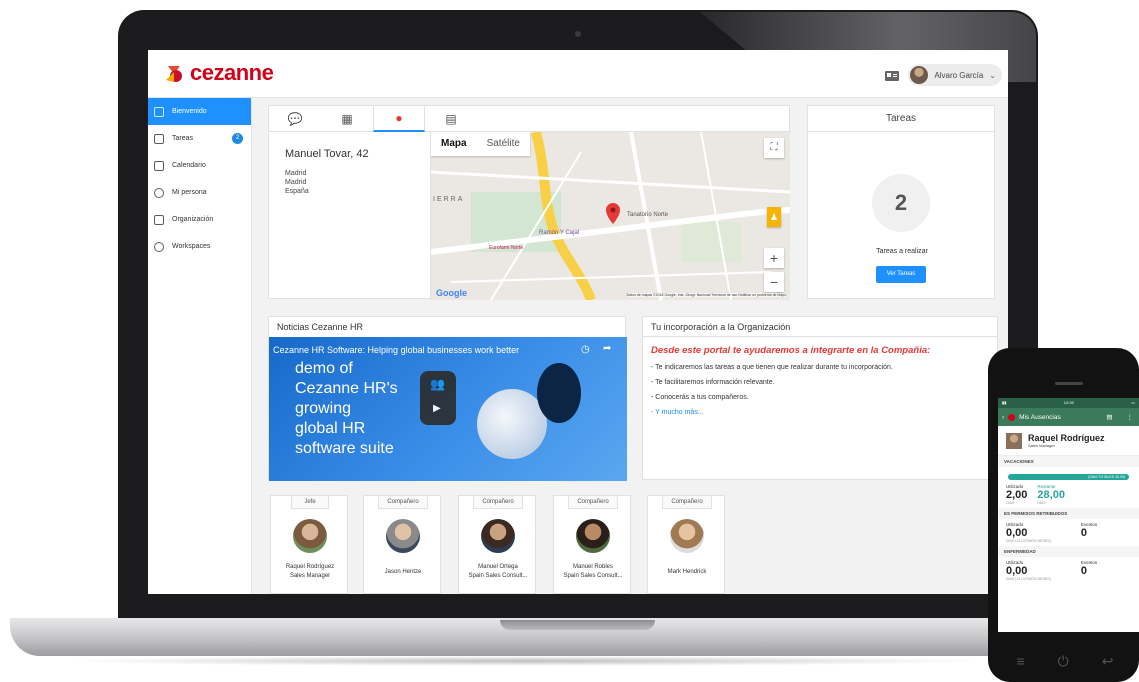 The image size is (1139, 682). What do you see at coordinates (347, 119) in the screenshot?
I see `tab-calendar: ▦` at bounding box center [347, 119].